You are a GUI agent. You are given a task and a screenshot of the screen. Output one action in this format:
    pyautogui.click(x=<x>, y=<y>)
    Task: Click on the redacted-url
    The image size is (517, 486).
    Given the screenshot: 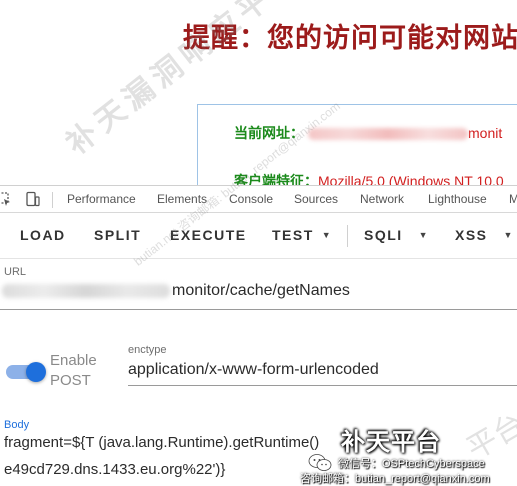 What is the action you would take?
    pyautogui.click(x=388, y=134)
    